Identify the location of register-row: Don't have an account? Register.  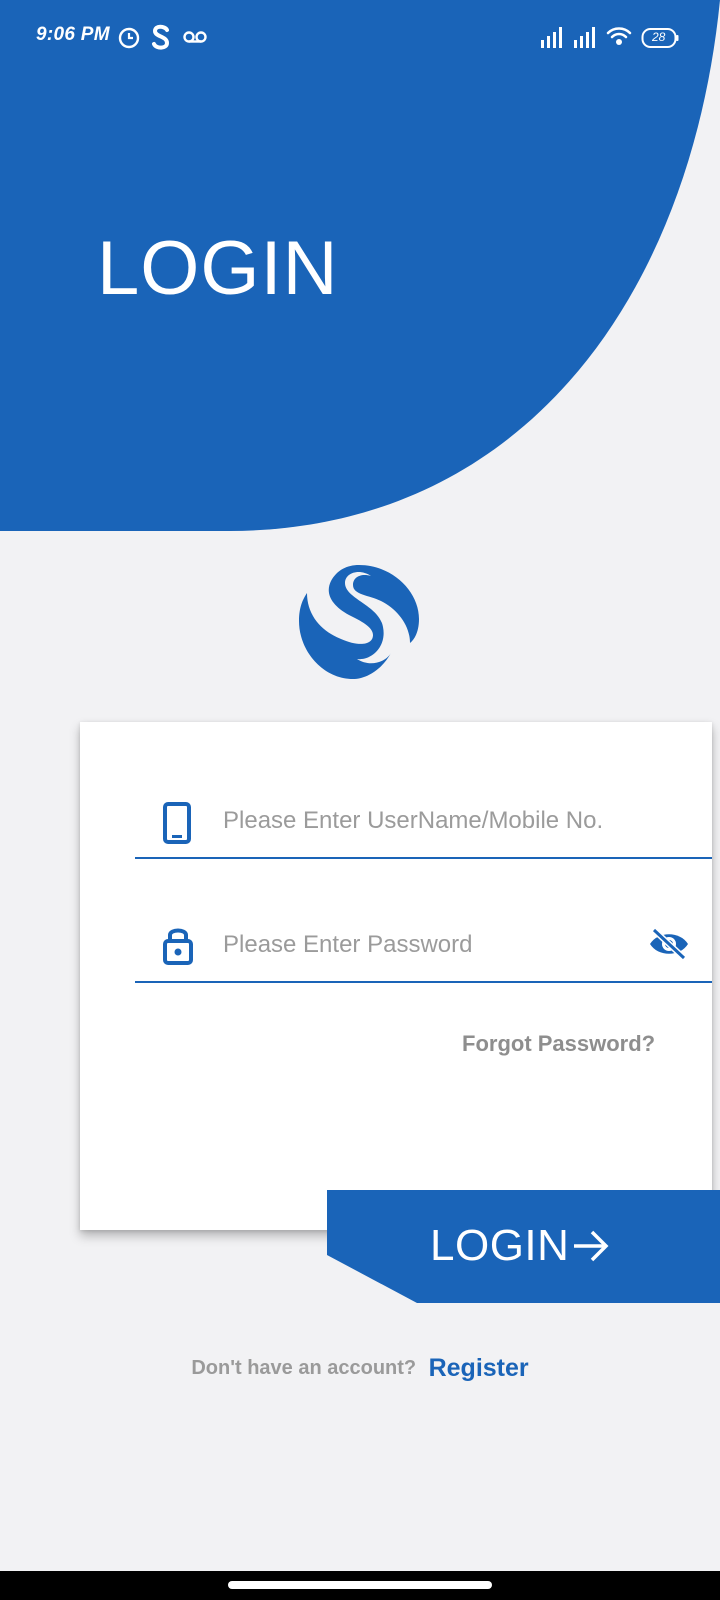
(360, 1368).